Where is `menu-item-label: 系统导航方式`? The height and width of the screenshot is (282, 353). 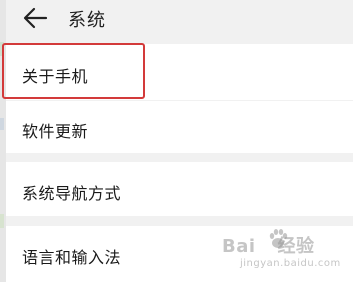 menu-item-label: 系统导航方式 is located at coordinates (72, 193).